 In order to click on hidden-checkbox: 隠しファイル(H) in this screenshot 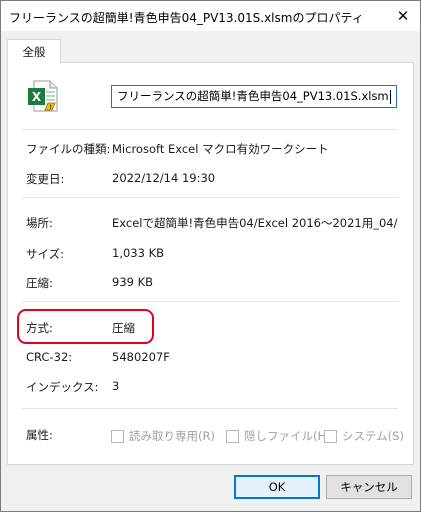, I will do `click(278, 436)`.